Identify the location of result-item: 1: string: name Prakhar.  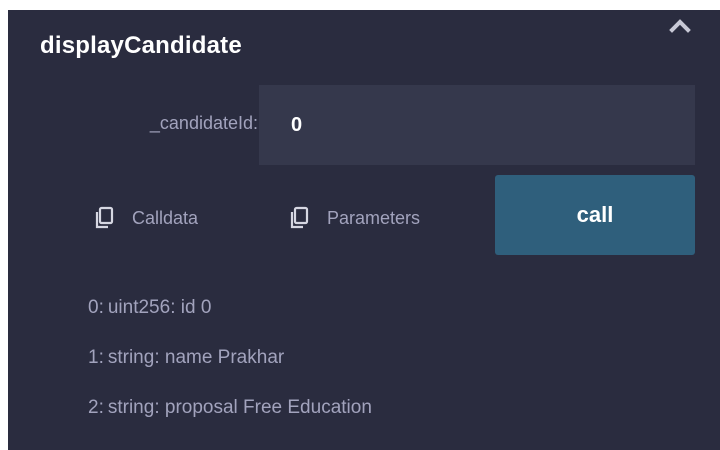
(230, 358).